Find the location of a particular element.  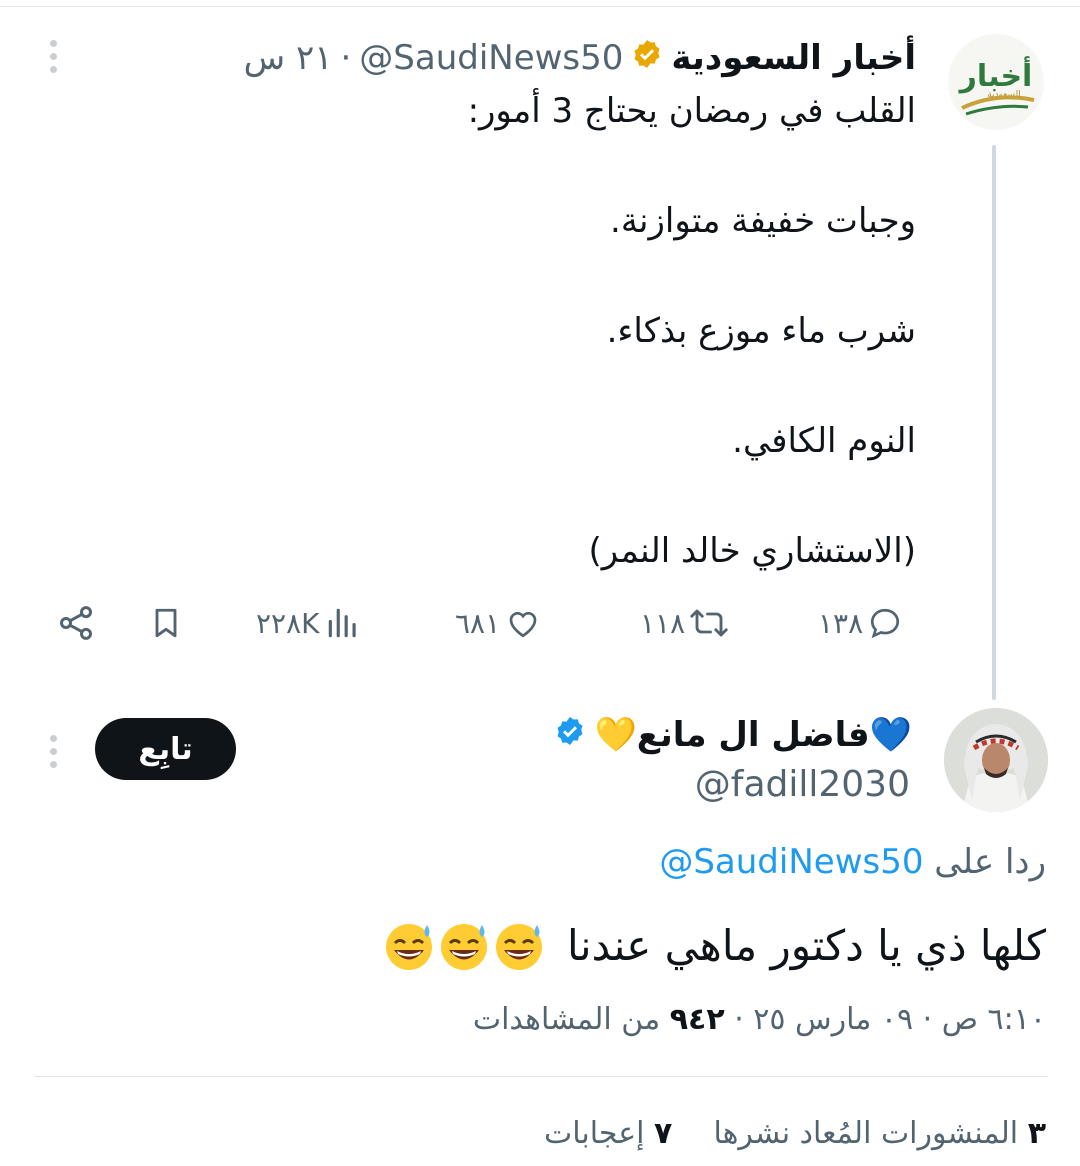

bookmark-button is located at coordinates (166, 623).